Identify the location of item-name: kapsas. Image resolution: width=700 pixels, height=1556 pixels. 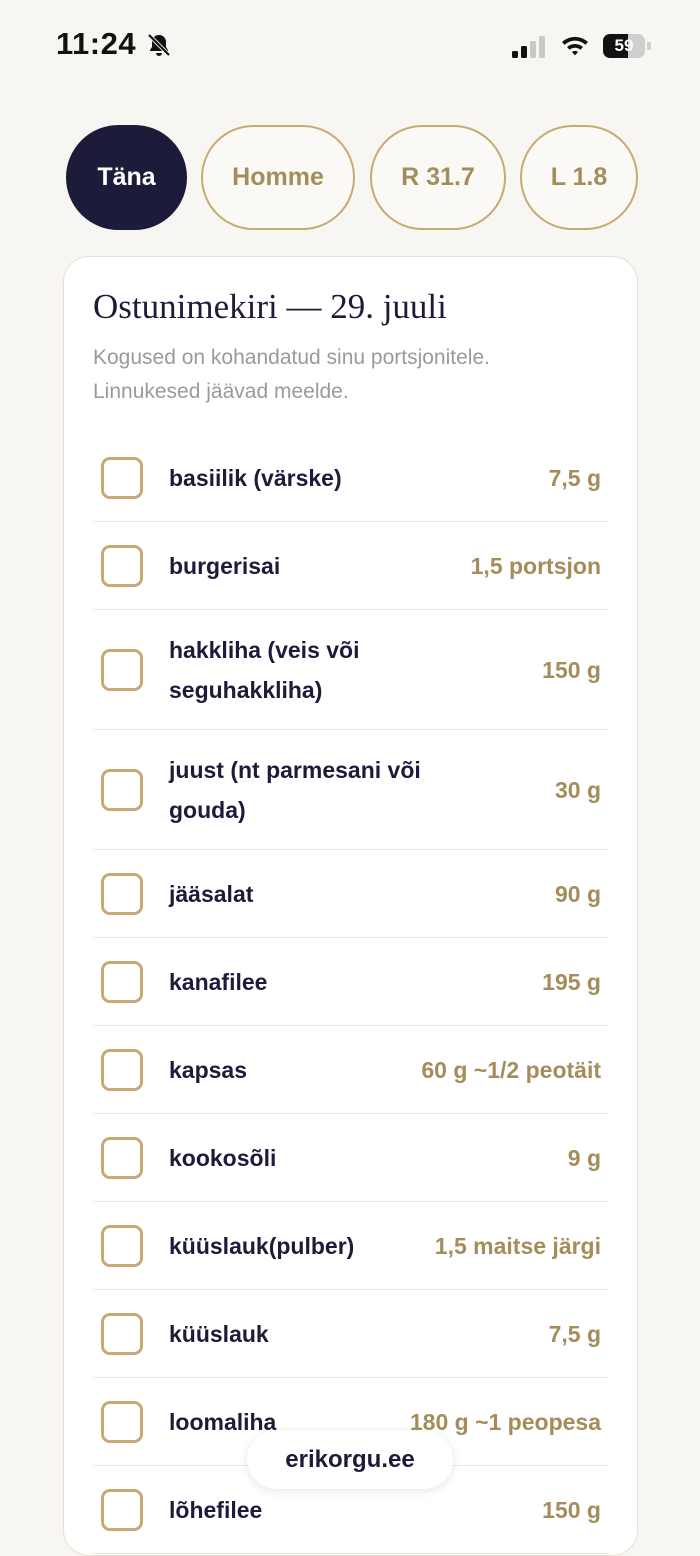
(208, 1070).